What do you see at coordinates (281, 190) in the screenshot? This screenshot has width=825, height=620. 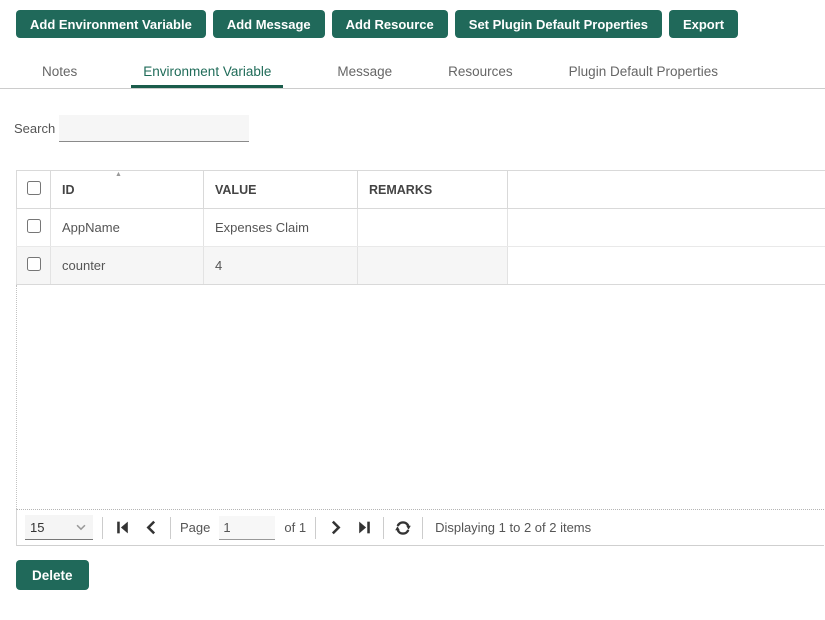 I see `column-header-value: VALUE` at bounding box center [281, 190].